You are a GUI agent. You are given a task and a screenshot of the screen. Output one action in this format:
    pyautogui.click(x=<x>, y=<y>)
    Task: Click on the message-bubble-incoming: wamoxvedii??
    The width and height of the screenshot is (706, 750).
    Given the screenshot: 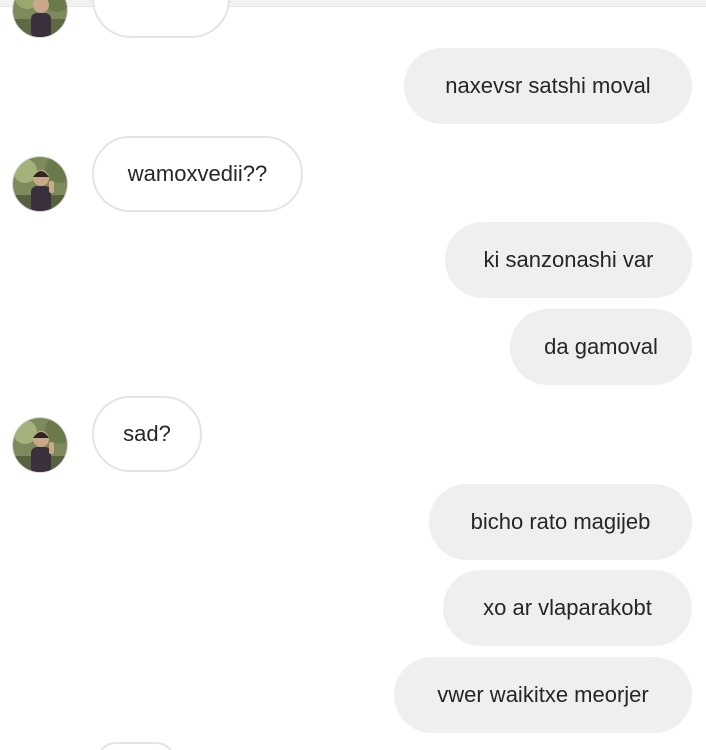 What is the action you would take?
    pyautogui.click(x=197, y=174)
    